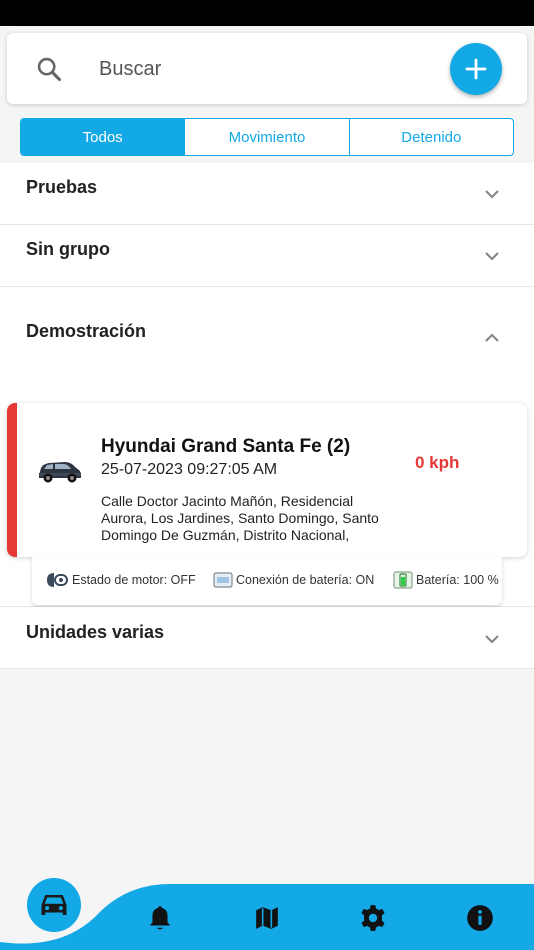 The image size is (534, 950). Describe the element at coordinates (226, 446) in the screenshot. I see `vehicle-name: Hyundai Grand Santa Fe (2)` at that location.